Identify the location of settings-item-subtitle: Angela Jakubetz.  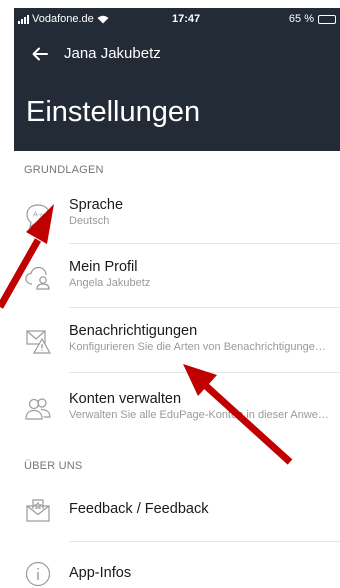
(110, 283).